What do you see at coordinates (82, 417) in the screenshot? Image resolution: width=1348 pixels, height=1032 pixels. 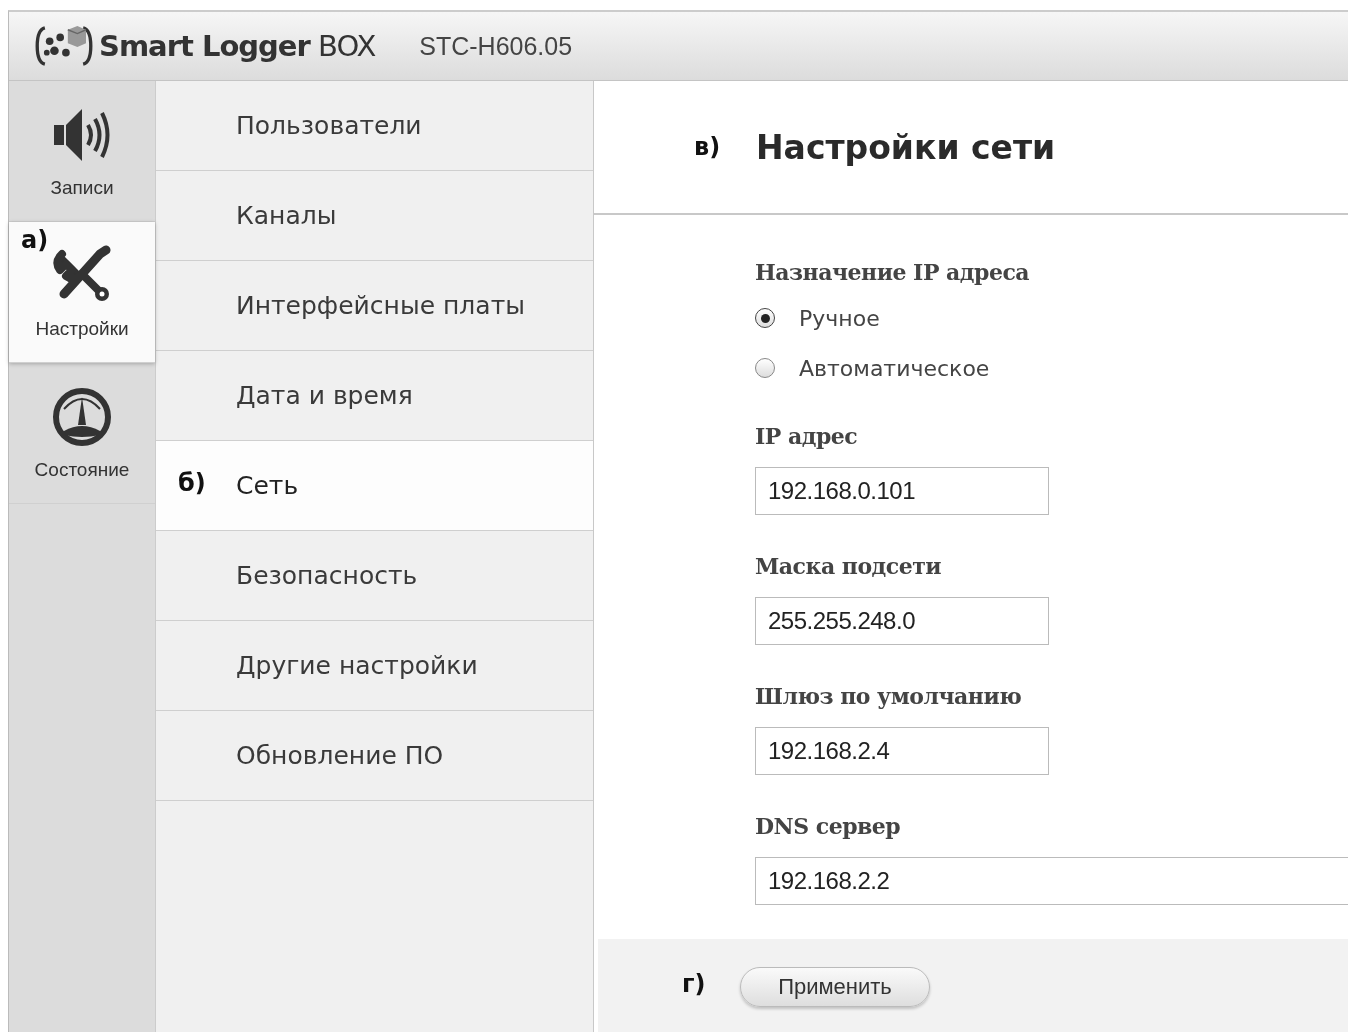 I see `gauge-icon` at bounding box center [82, 417].